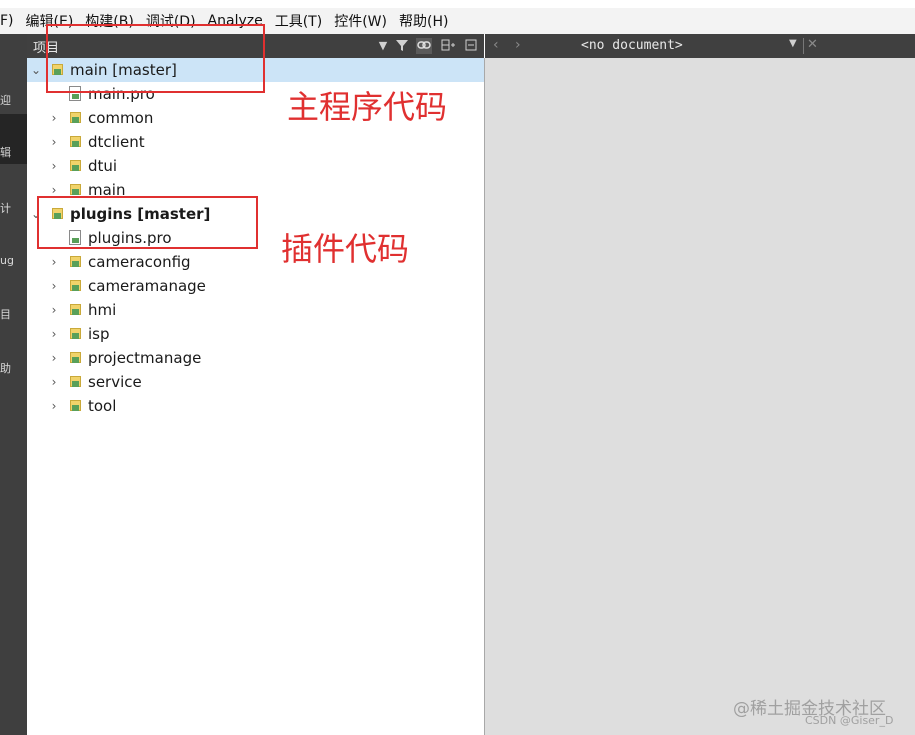 This screenshot has width=915, height=735. Describe the element at coordinates (13, 384) in the screenshot. I see `mode-selector-bar: 迎 辑 计 ug 目 助` at that location.